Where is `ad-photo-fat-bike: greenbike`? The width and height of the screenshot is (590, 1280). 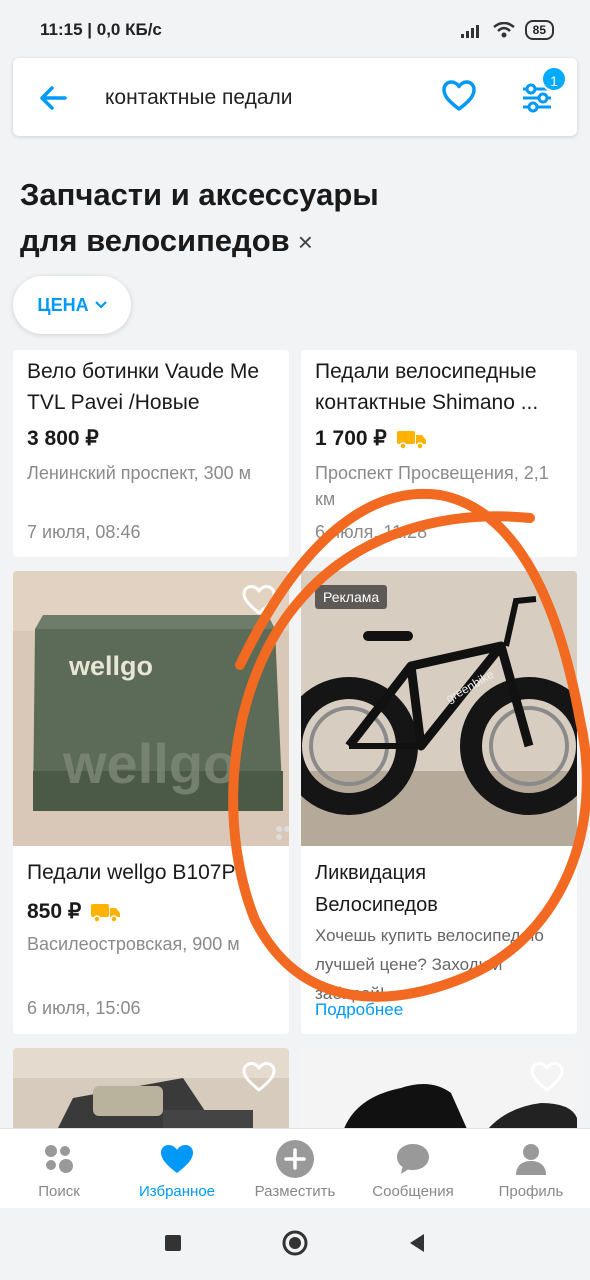 ad-photo-fat-bike: greenbike is located at coordinates (439, 708).